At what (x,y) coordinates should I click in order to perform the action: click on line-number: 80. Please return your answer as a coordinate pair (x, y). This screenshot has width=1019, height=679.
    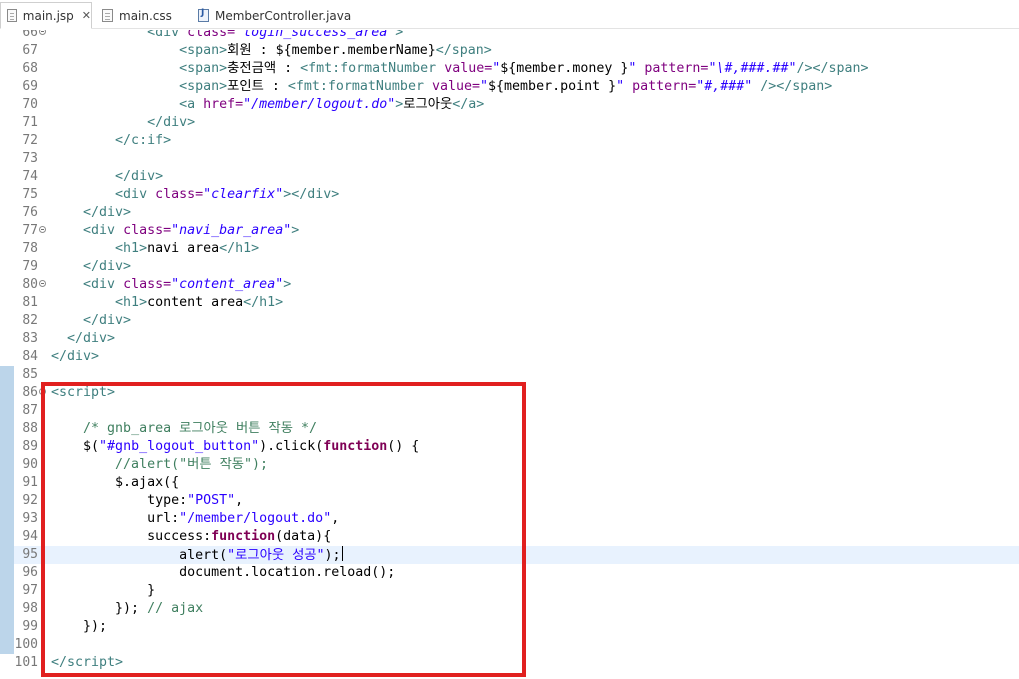
    Looking at the image, I should click on (30, 284).